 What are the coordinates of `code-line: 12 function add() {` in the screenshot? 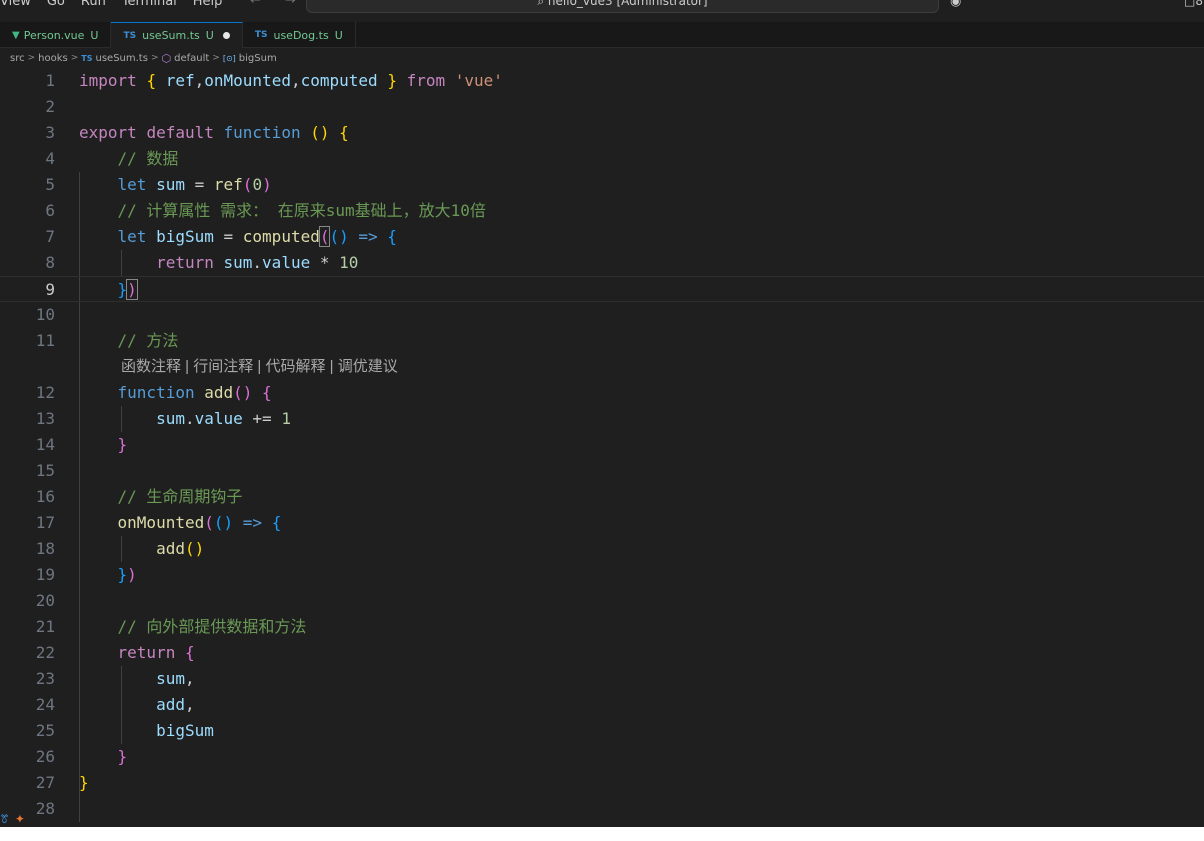 It's located at (602, 393).